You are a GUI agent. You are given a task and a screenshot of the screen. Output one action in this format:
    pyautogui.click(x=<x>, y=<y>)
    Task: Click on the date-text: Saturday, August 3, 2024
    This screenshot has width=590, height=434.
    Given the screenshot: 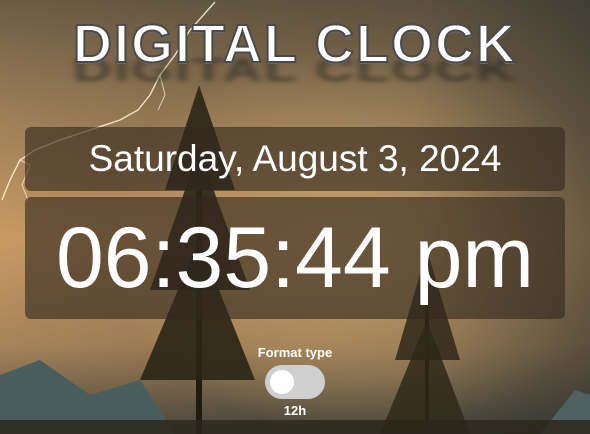 What is the action you would take?
    pyautogui.click(x=295, y=158)
    